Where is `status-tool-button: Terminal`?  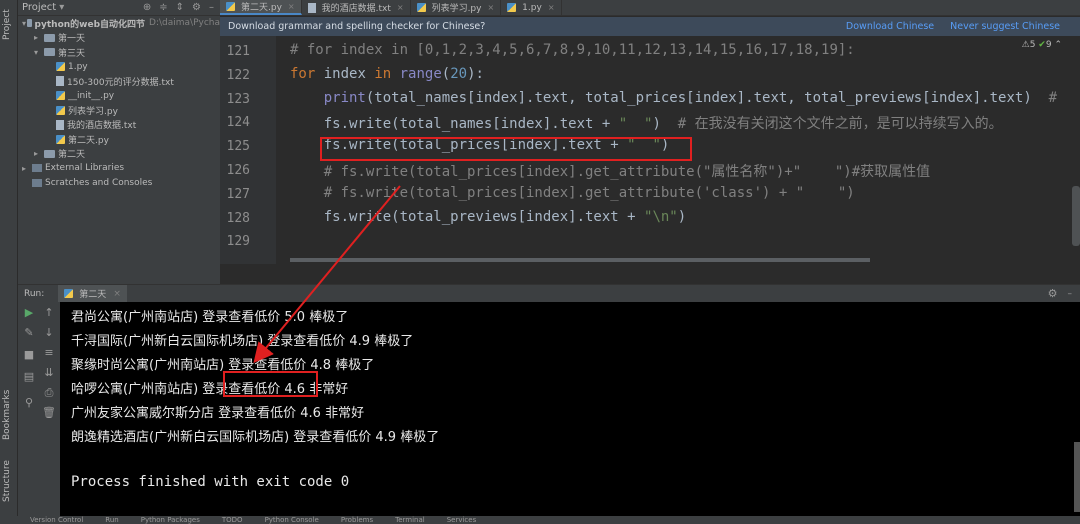 status-tool-button: Terminal is located at coordinates (410, 520).